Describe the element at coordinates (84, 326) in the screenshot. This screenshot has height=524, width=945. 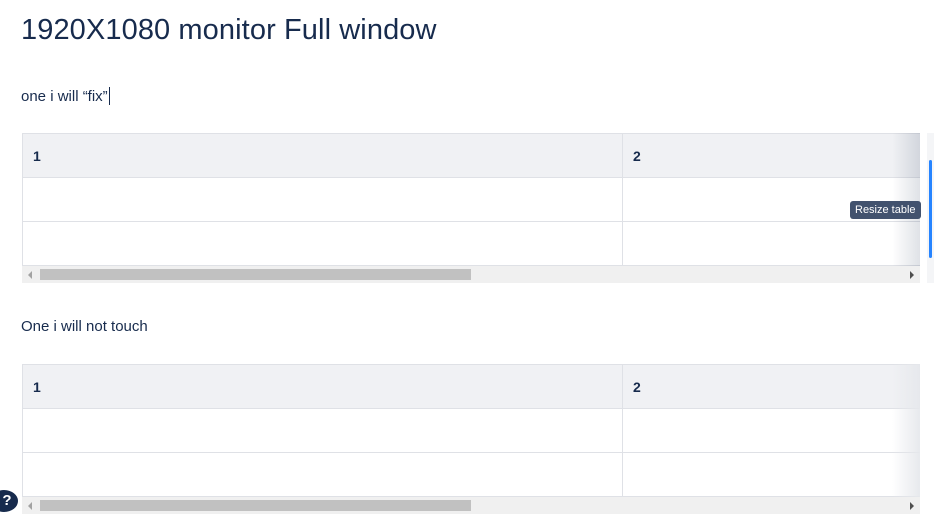
I see `paragraph-no-touch: One i will not touch` at that location.